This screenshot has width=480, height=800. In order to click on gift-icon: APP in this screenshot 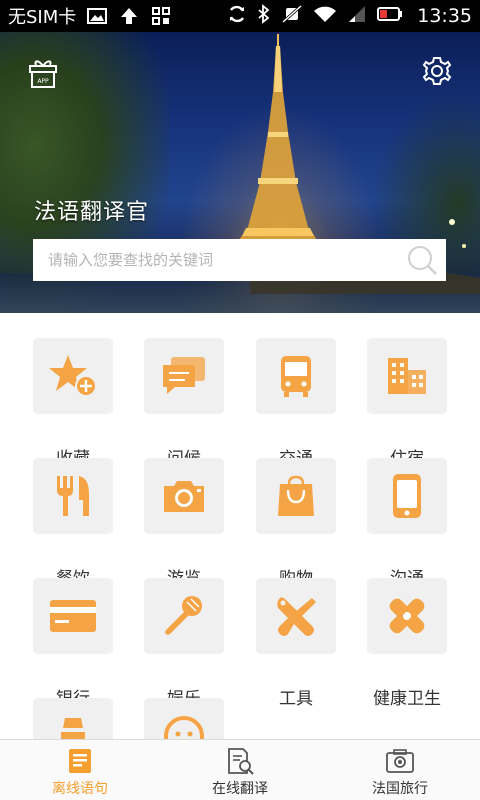, I will do `click(43, 74)`.